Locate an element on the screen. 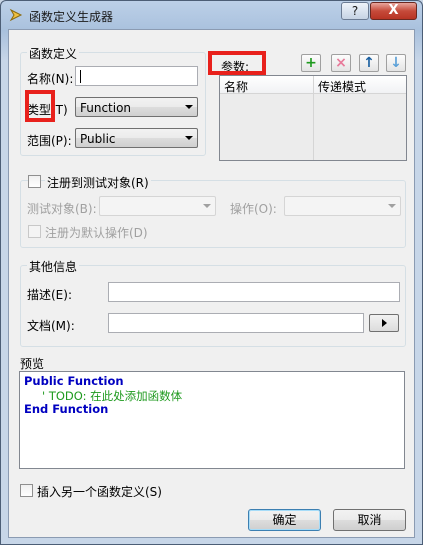  description-input is located at coordinates (254, 292).